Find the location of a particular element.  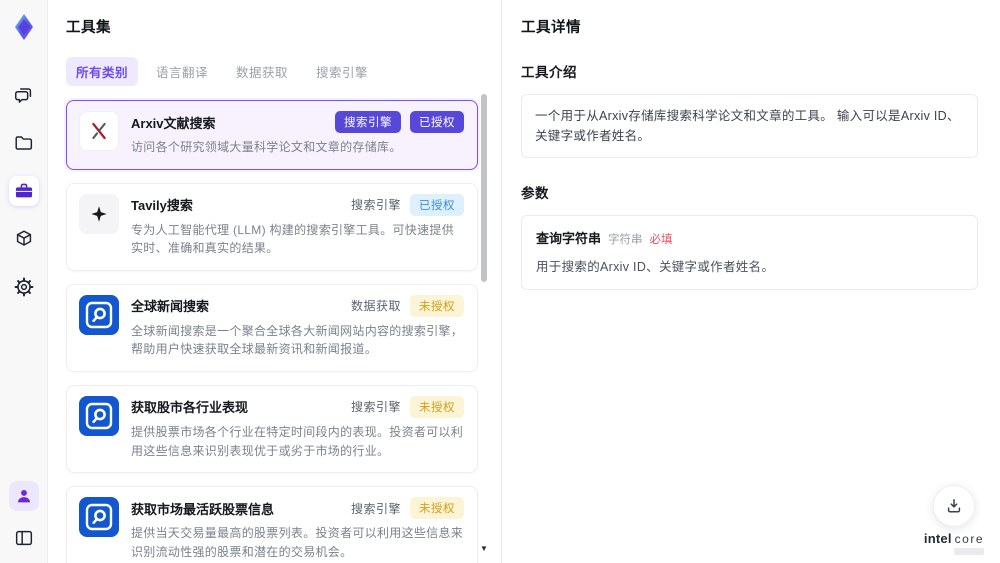

category-label: 数据获取 is located at coordinates (375, 306).